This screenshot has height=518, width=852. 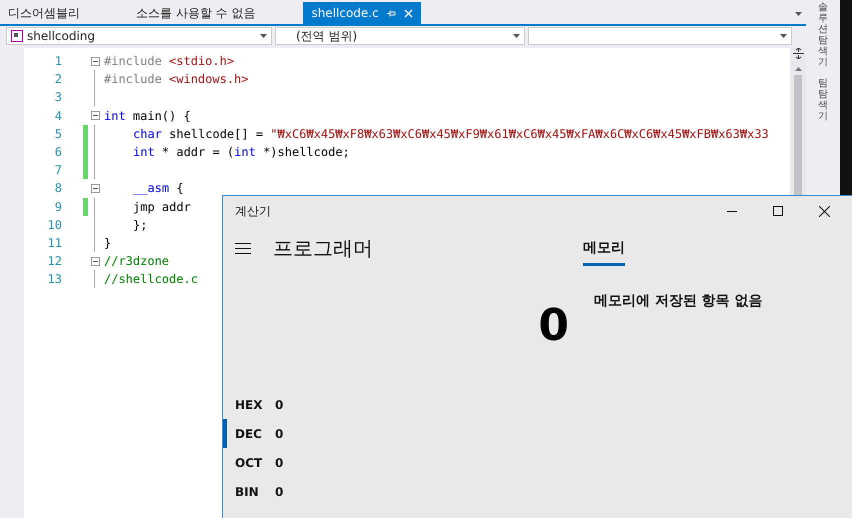 I want to click on line-number: 7, so click(x=58, y=170).